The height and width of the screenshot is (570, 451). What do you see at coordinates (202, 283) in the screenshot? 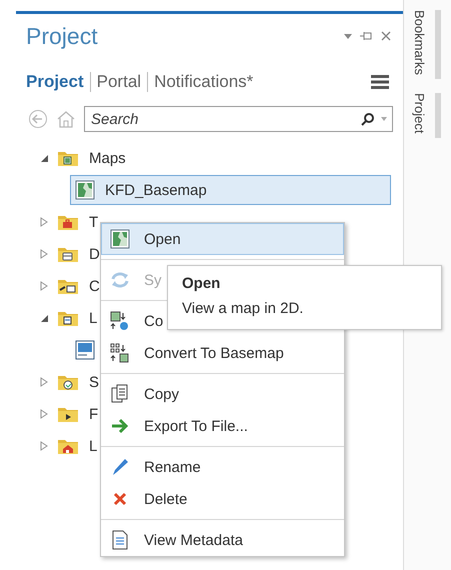
I see `tooltip-title: Open` at bounding box center [202, 283].